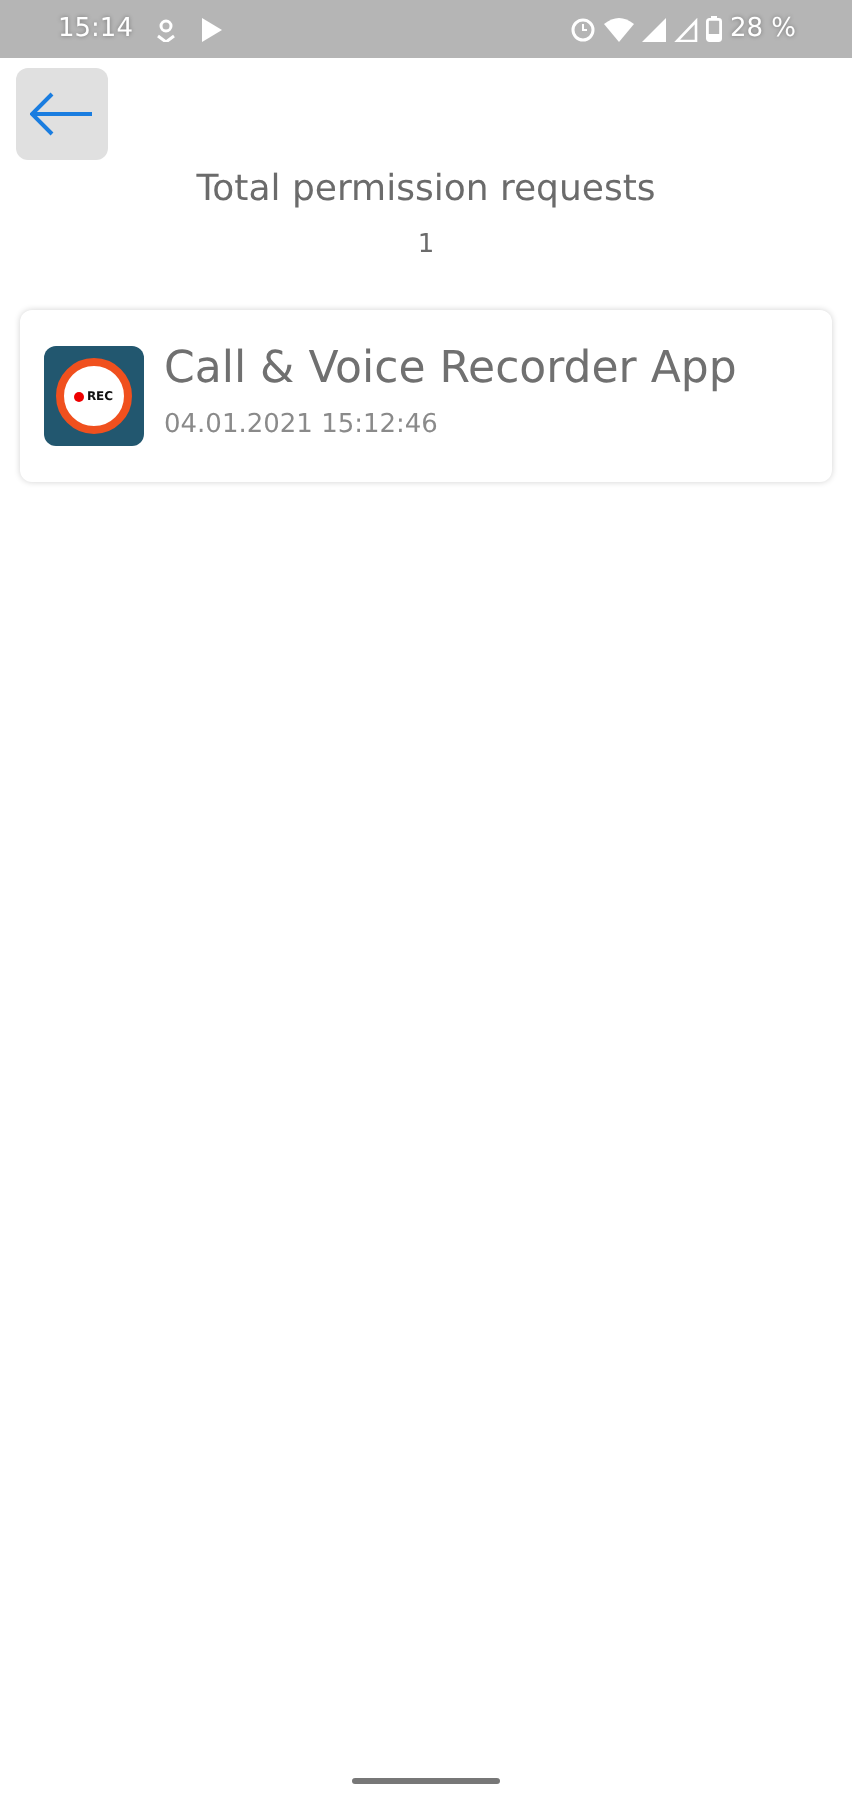 The width and height of the screenshot is (852, 1800). I want to click on back-arrow-icon, so click(62, 114).